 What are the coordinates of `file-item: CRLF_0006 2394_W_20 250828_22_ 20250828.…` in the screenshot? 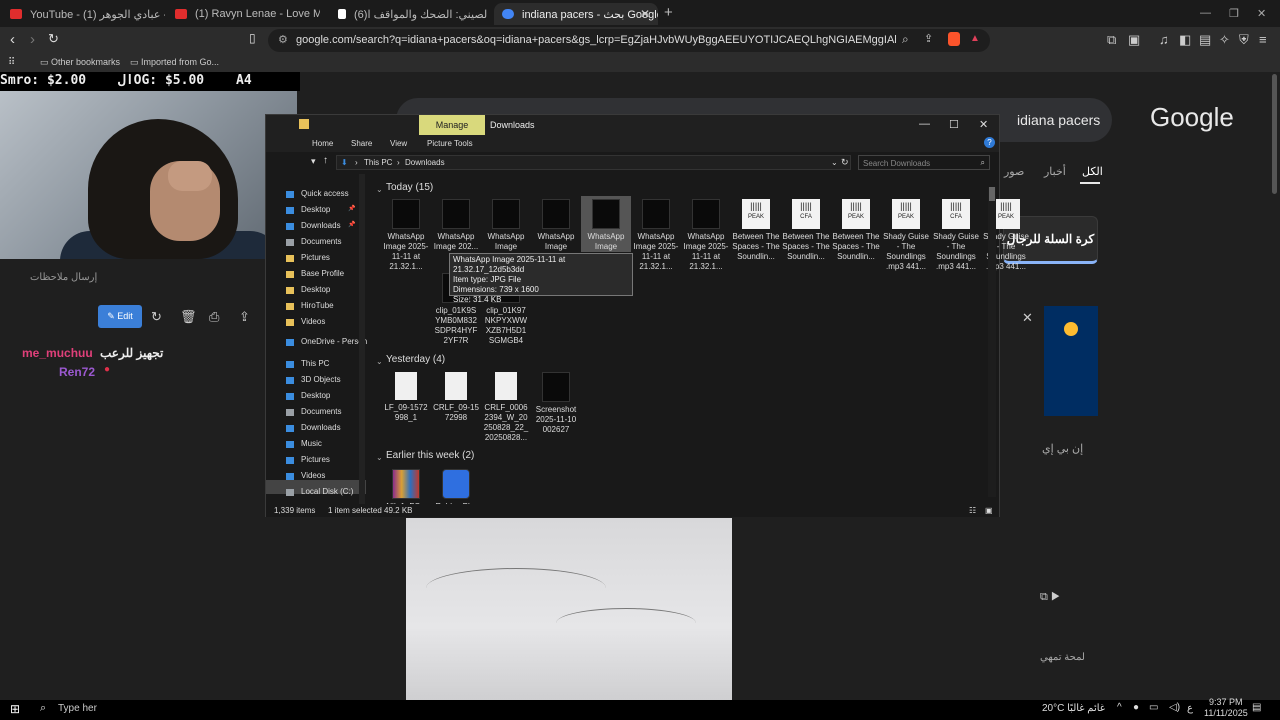 It's located at (506, 406).